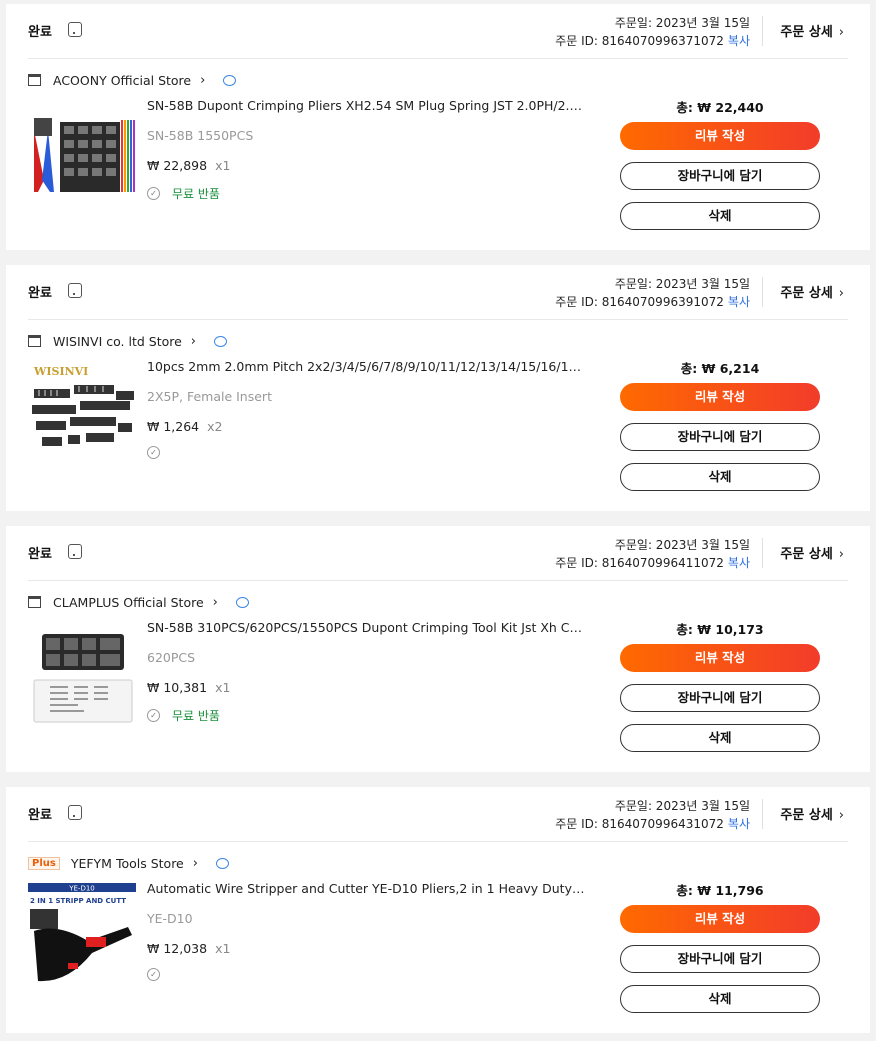 This screenshot has height=1041, width=876. I want to click on product-variant: 2X5P, Female Insert, so click(209, 396).